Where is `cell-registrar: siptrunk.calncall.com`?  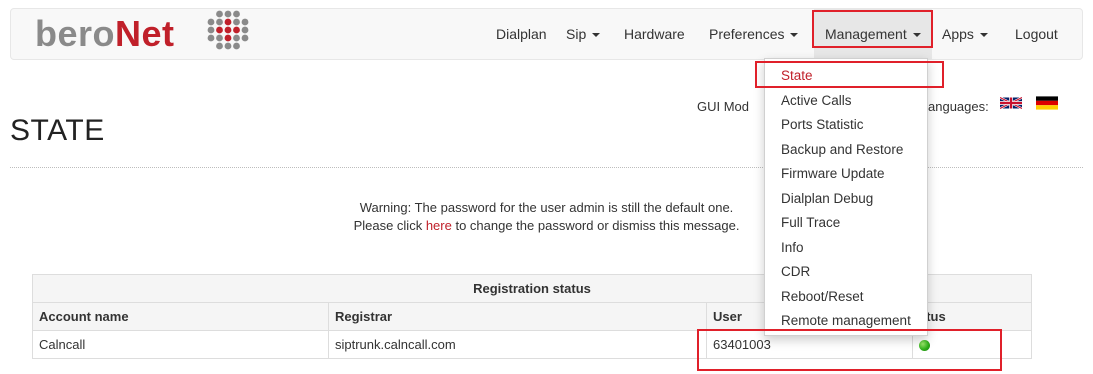 cell-registrar: siptrunk.calncall.com is located at coordinates (517, 344).